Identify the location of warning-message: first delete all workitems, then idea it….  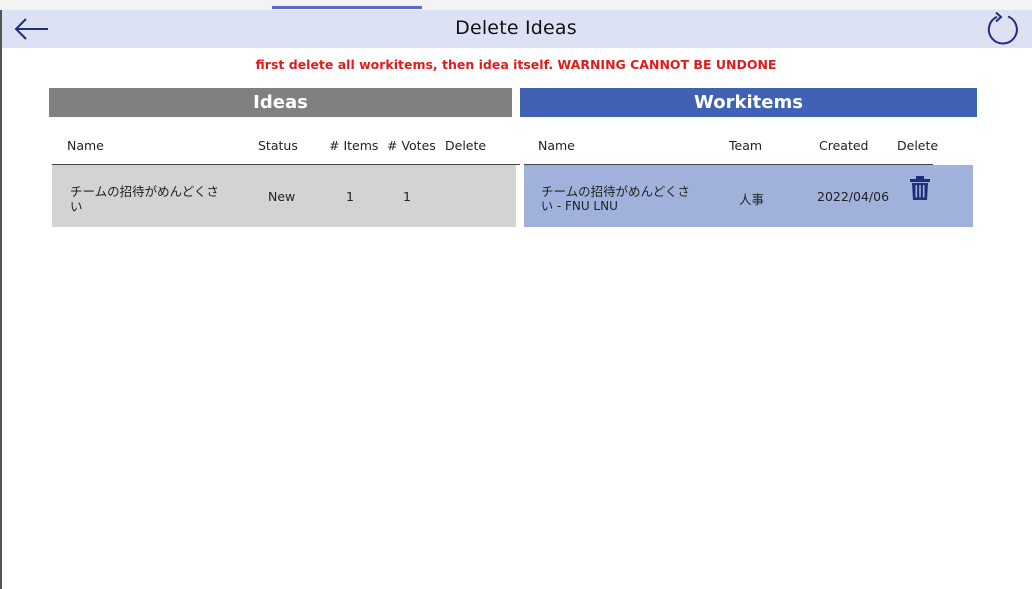
(516, 64).